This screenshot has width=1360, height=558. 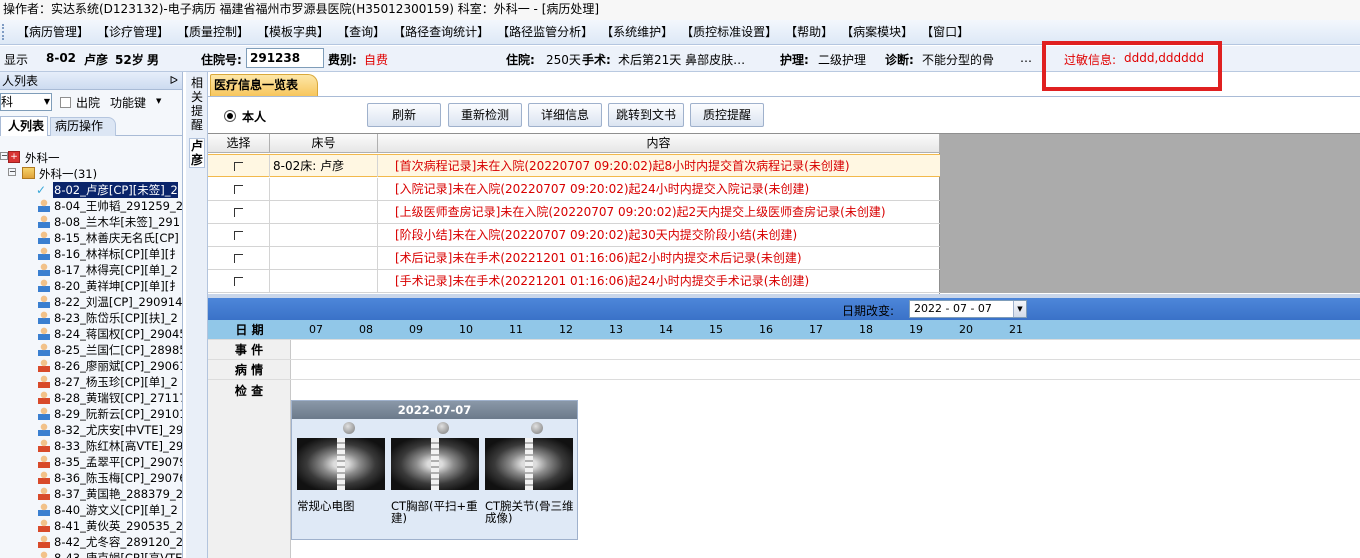 I want to click on tab-record-operations: 病历操作, so click(x=83, y=126).